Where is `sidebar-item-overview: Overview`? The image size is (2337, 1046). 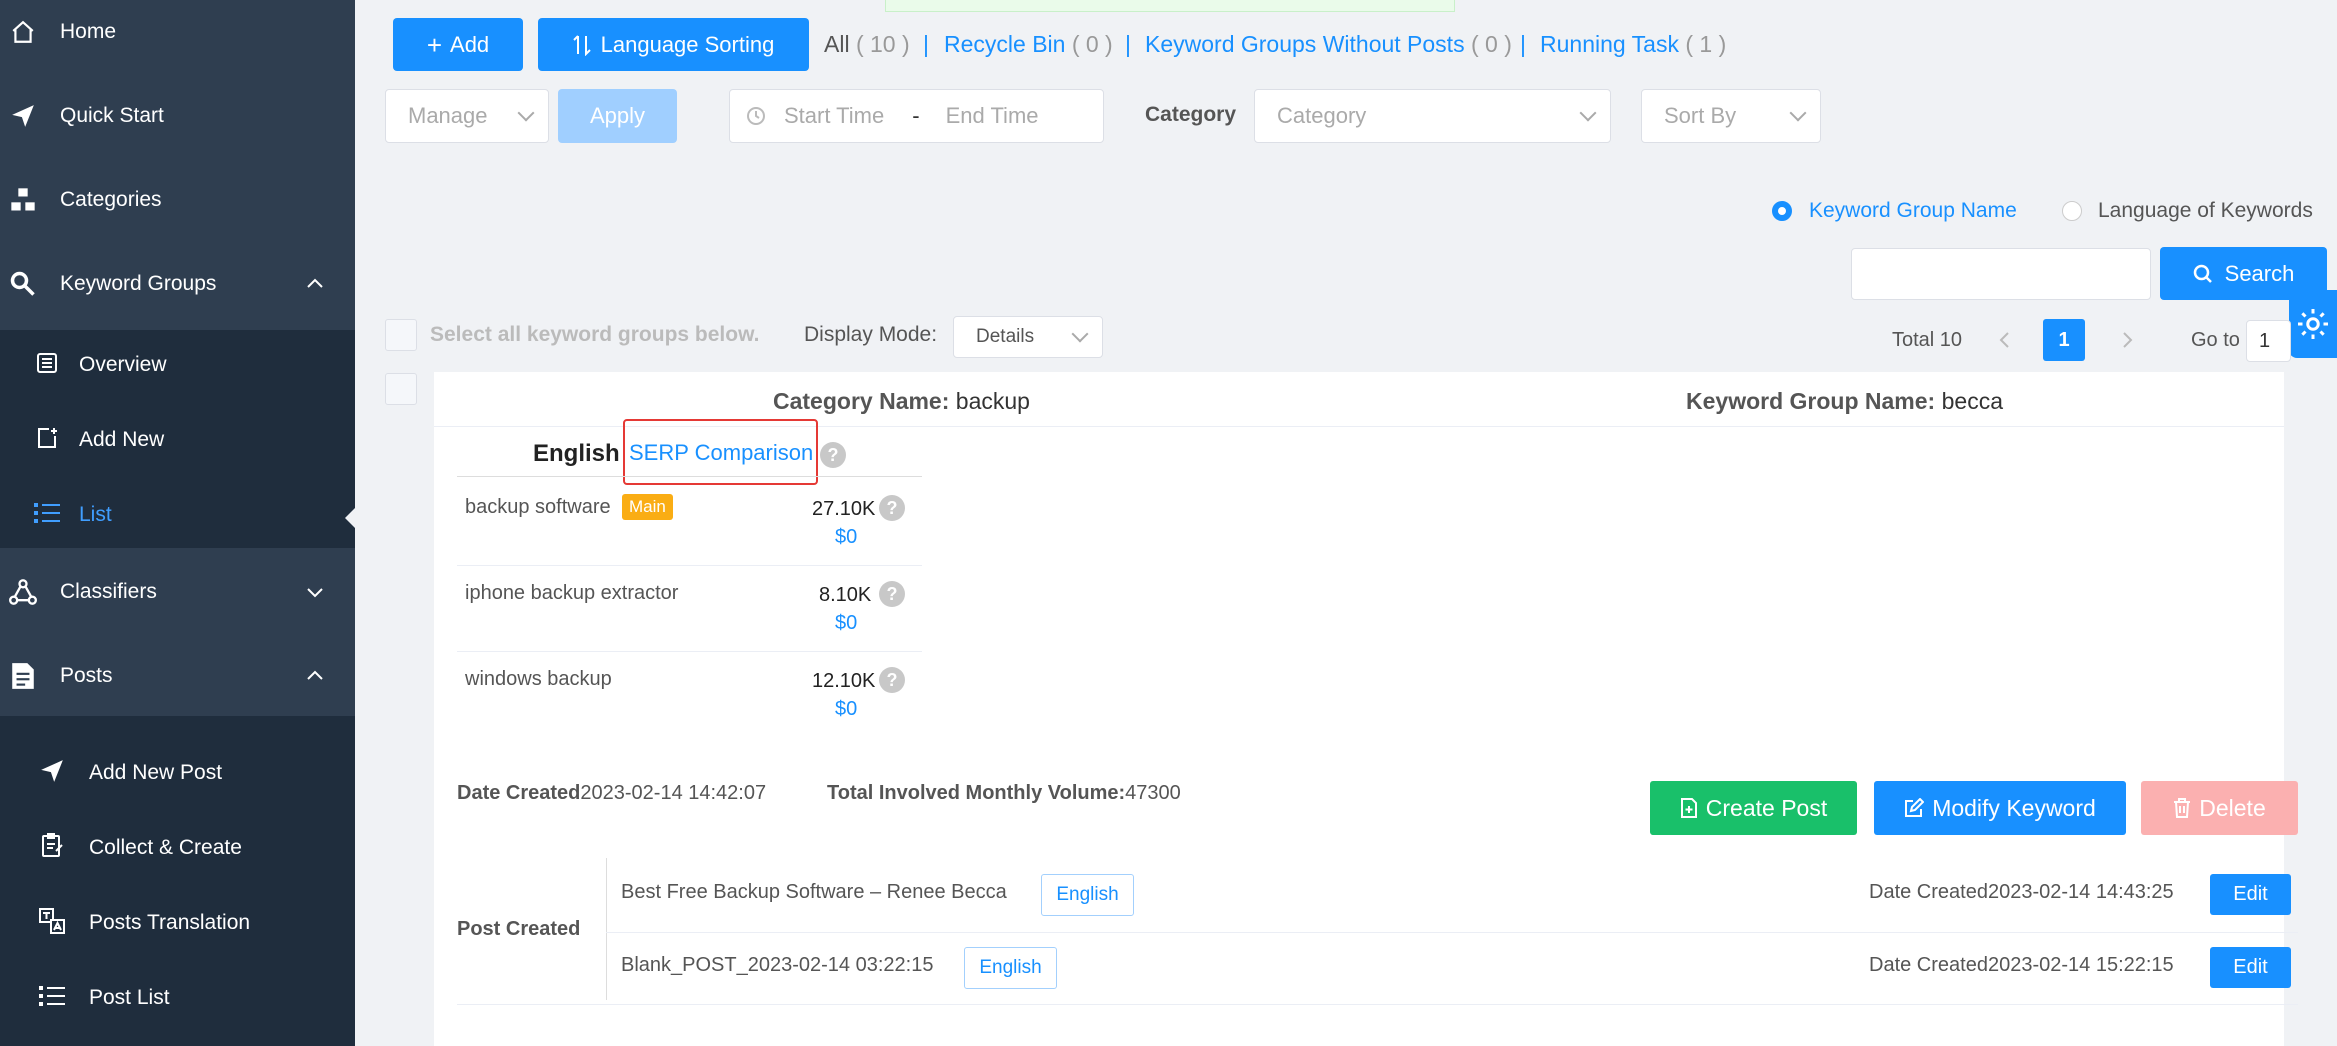 sidebar-item-overview: Overview is located at coordinates (177, 368).